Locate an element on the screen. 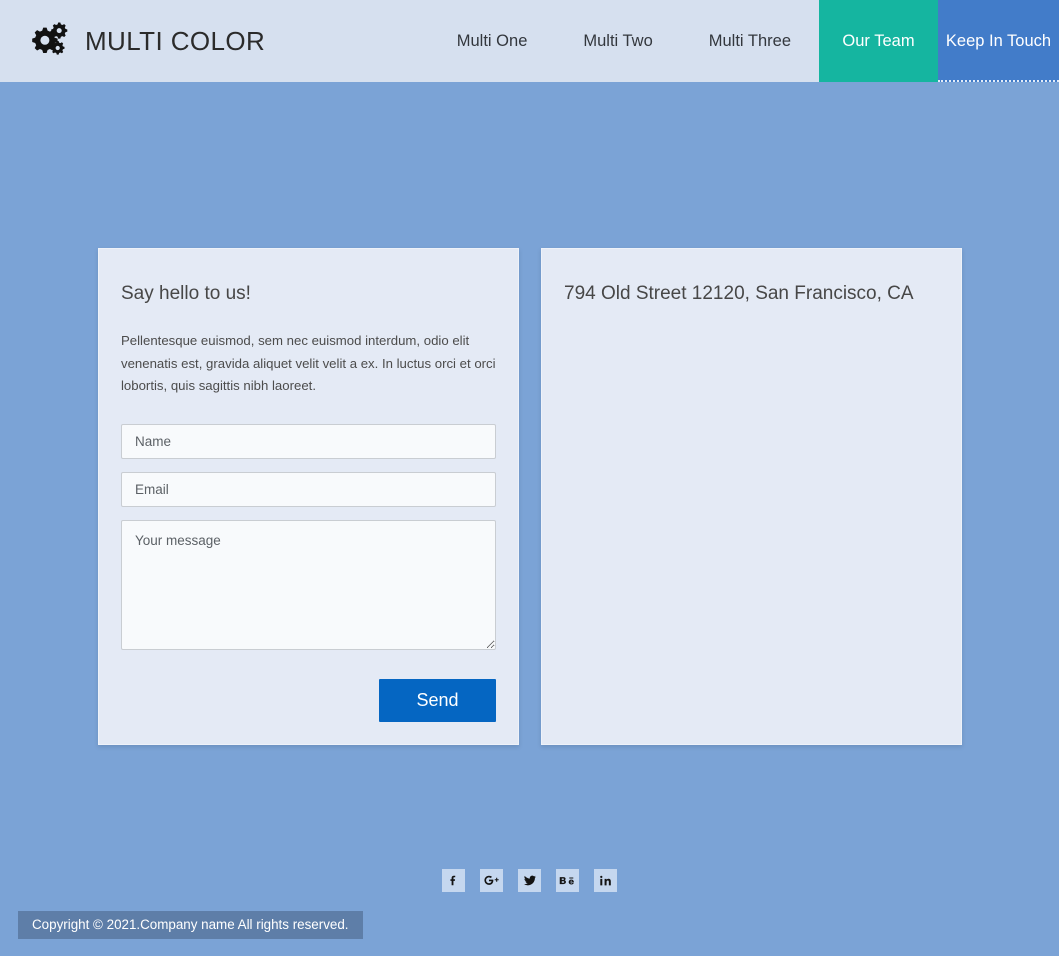 The image size is (1059, 956). nav-item-multi-three: Multi Three is located at coordinates (750, 41).